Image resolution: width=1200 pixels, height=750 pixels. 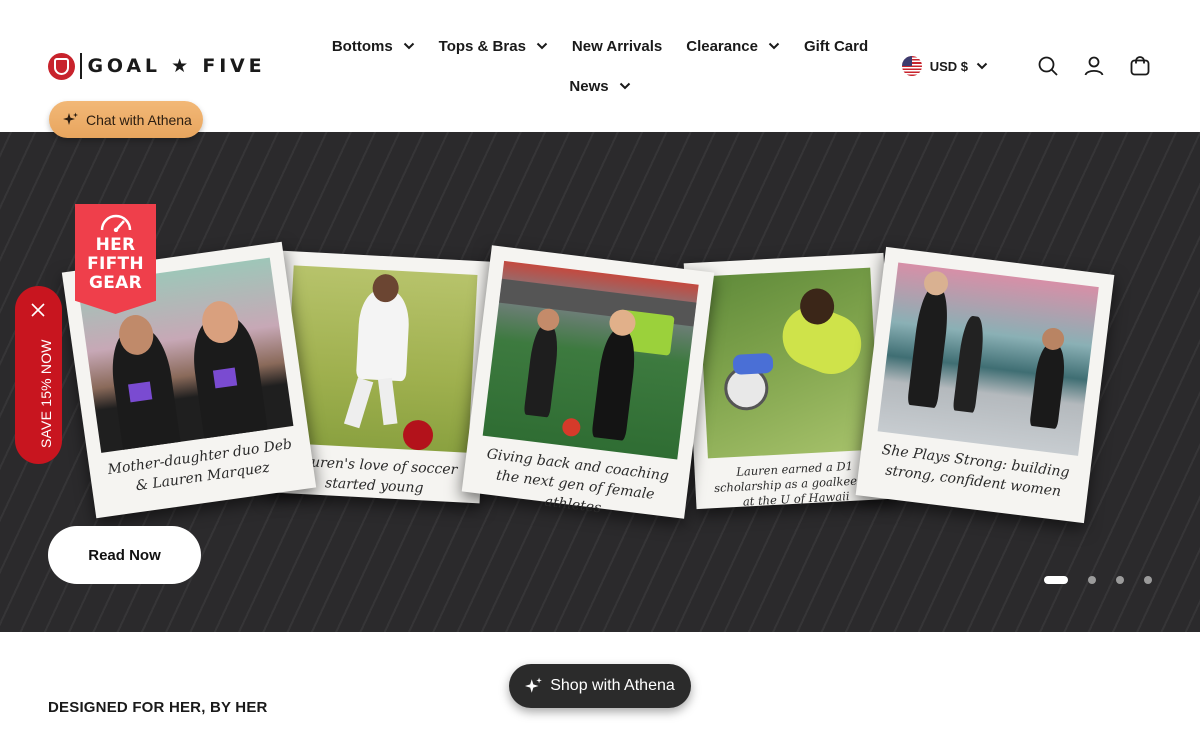 What do you see at coordinates (381, 359) in the screenshot?
I see `photo-young-player` at bounding box center [381, 359].